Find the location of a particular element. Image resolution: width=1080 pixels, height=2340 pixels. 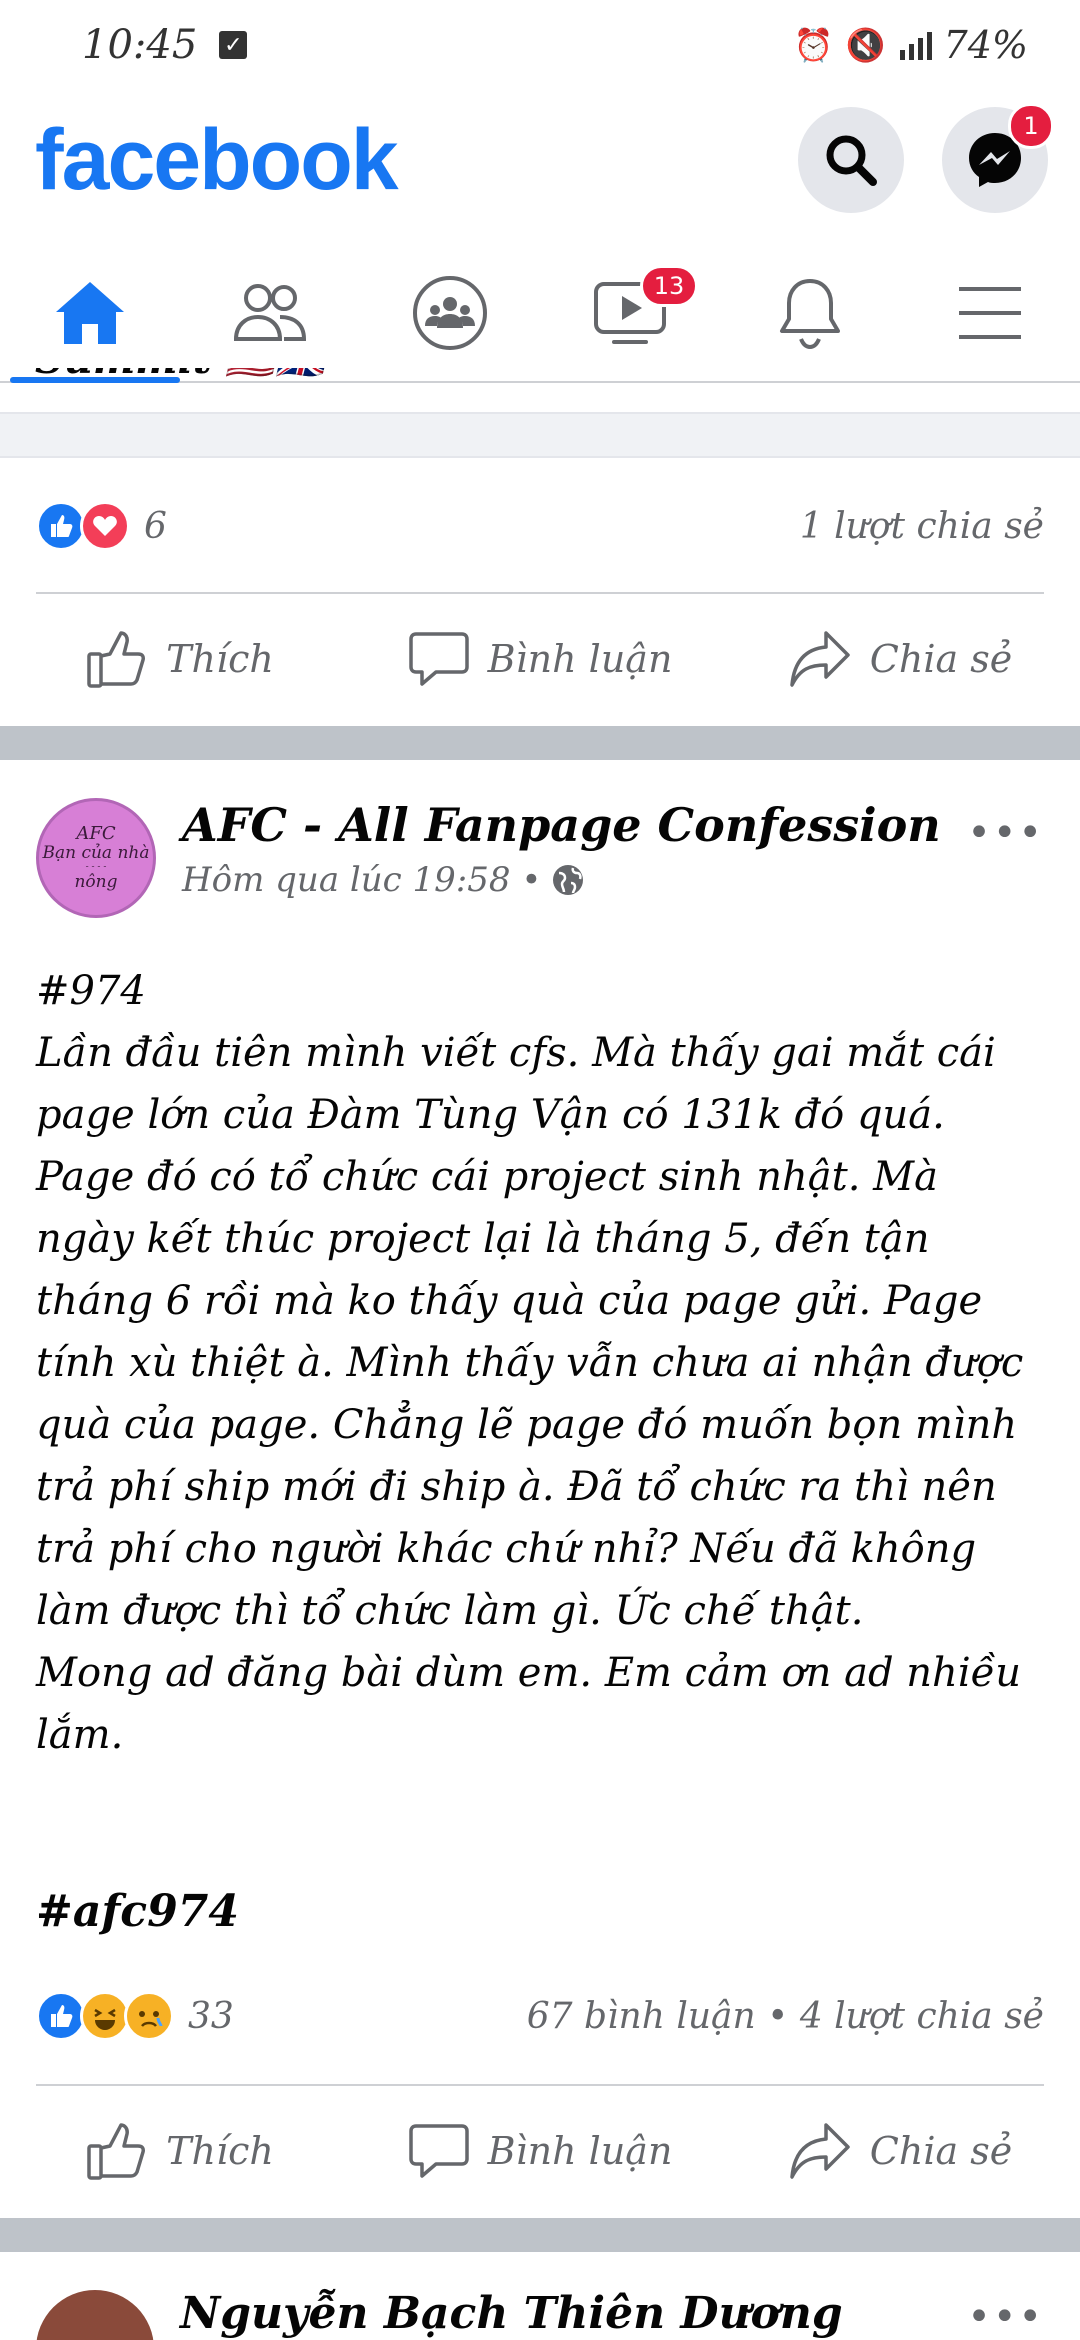

haha-reaction-icon is located at coordinates (105, 2016).